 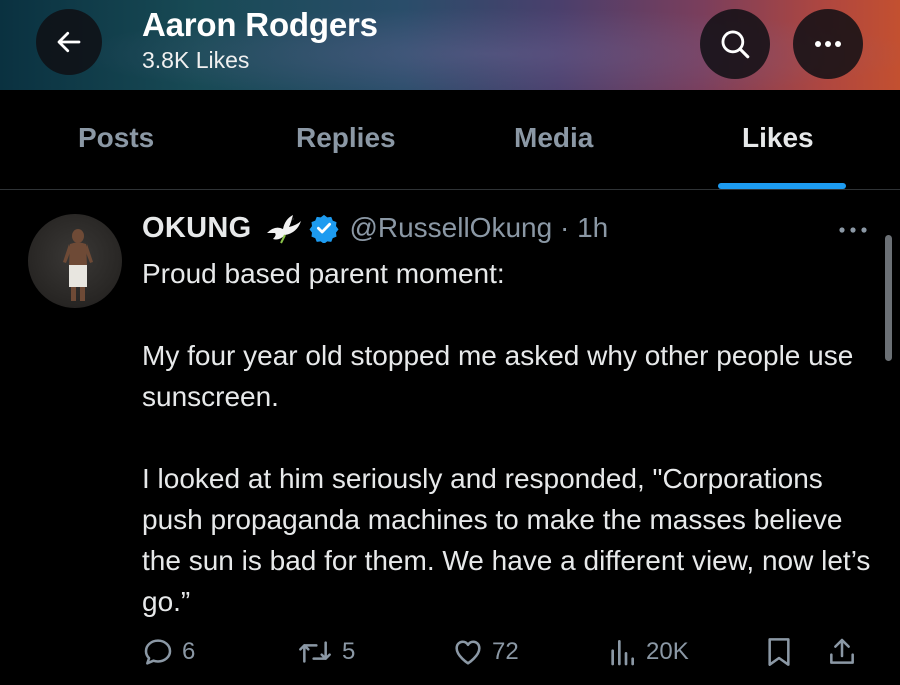 I want to click on like-count: 72, so click(x=505, y=651).